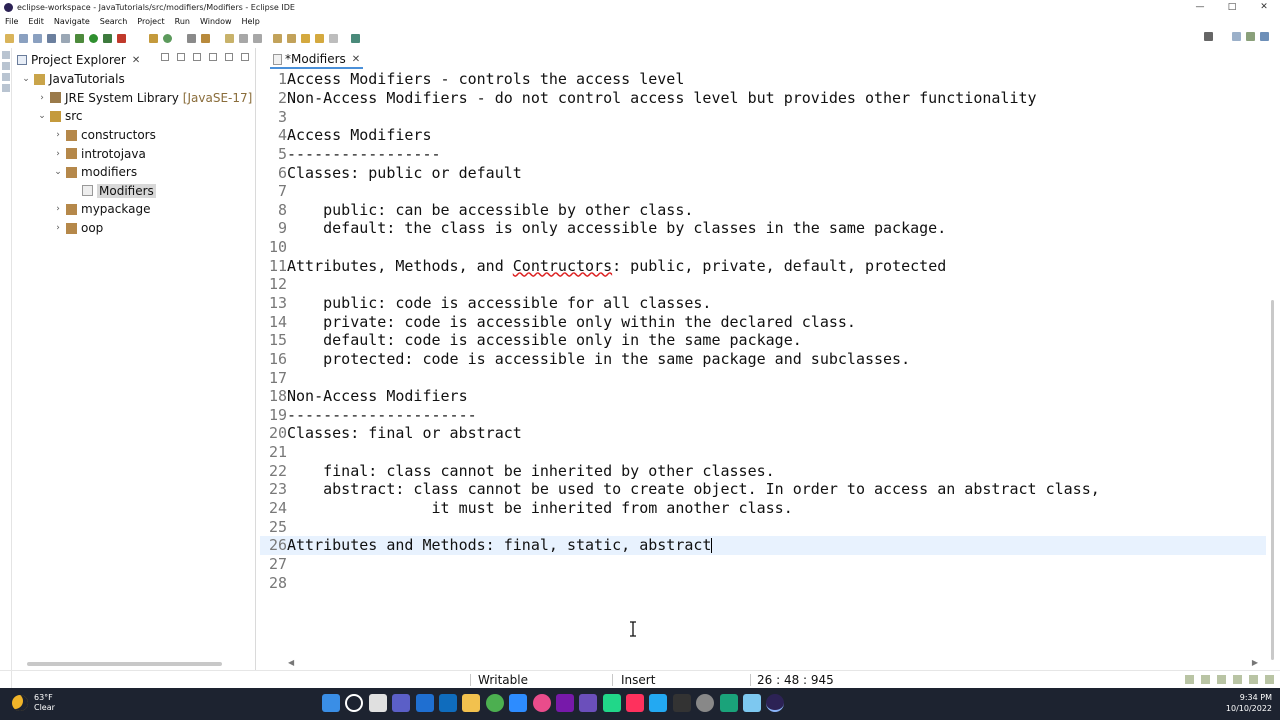 This screenshot has height=720, width=1280. What do you see at coordinates (763, 452) in the screenshot?
I see `code-line: 21` at bounding box center [763, 452].